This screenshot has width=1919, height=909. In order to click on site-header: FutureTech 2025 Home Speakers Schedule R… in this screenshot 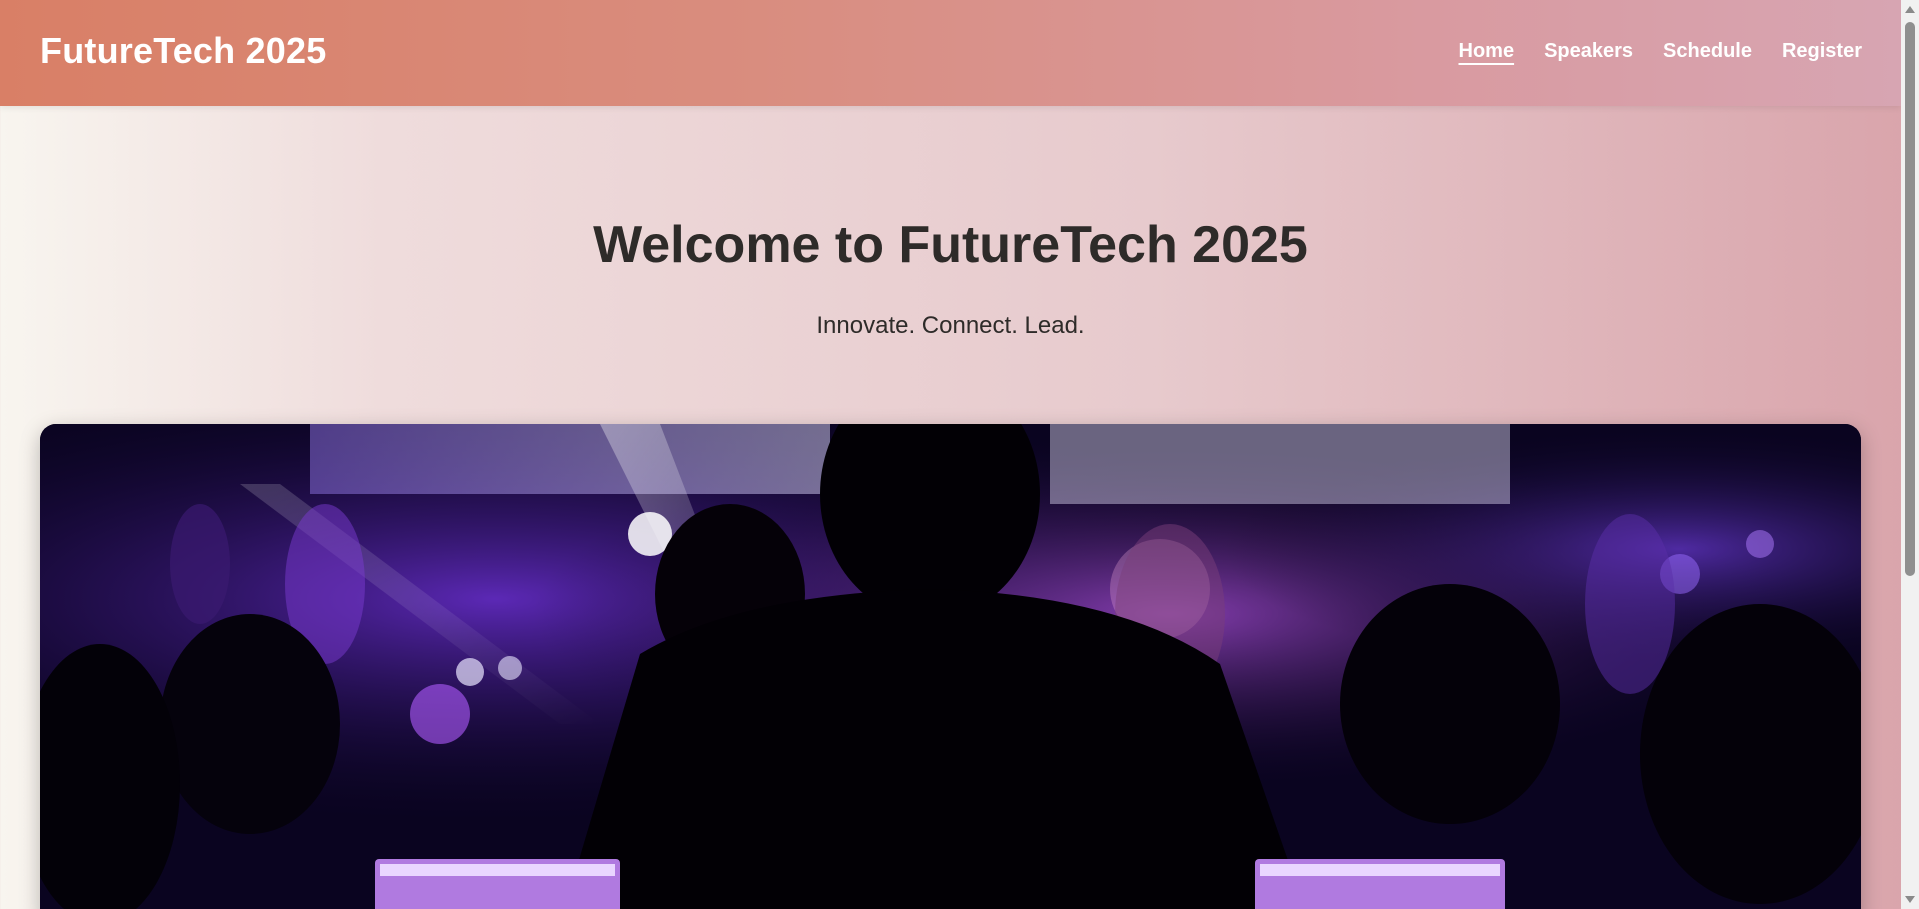, I will do `click(950, 53)`.